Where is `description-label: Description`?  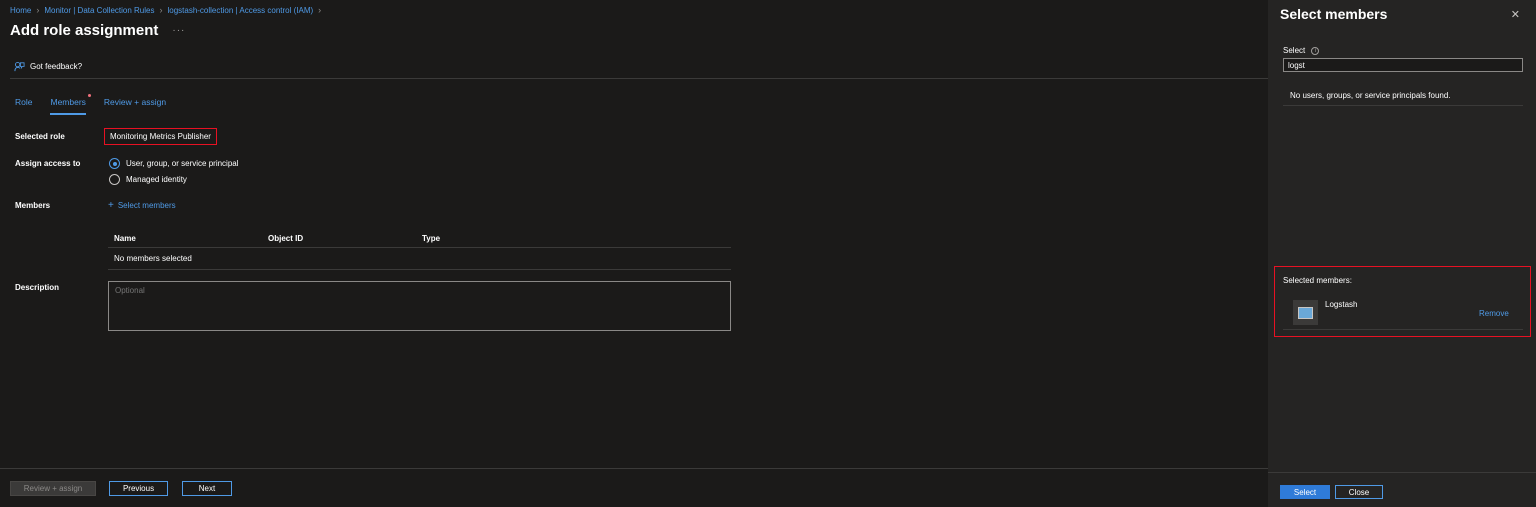 description-label: Description is located at coordinates (37, 287).